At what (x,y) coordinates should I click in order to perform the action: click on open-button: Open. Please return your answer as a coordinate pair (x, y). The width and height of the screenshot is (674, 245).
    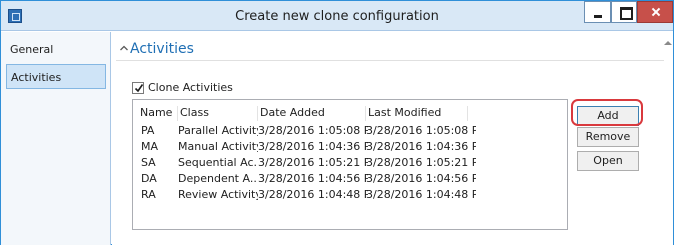
    Looking at the image, I should click on (608, 161).